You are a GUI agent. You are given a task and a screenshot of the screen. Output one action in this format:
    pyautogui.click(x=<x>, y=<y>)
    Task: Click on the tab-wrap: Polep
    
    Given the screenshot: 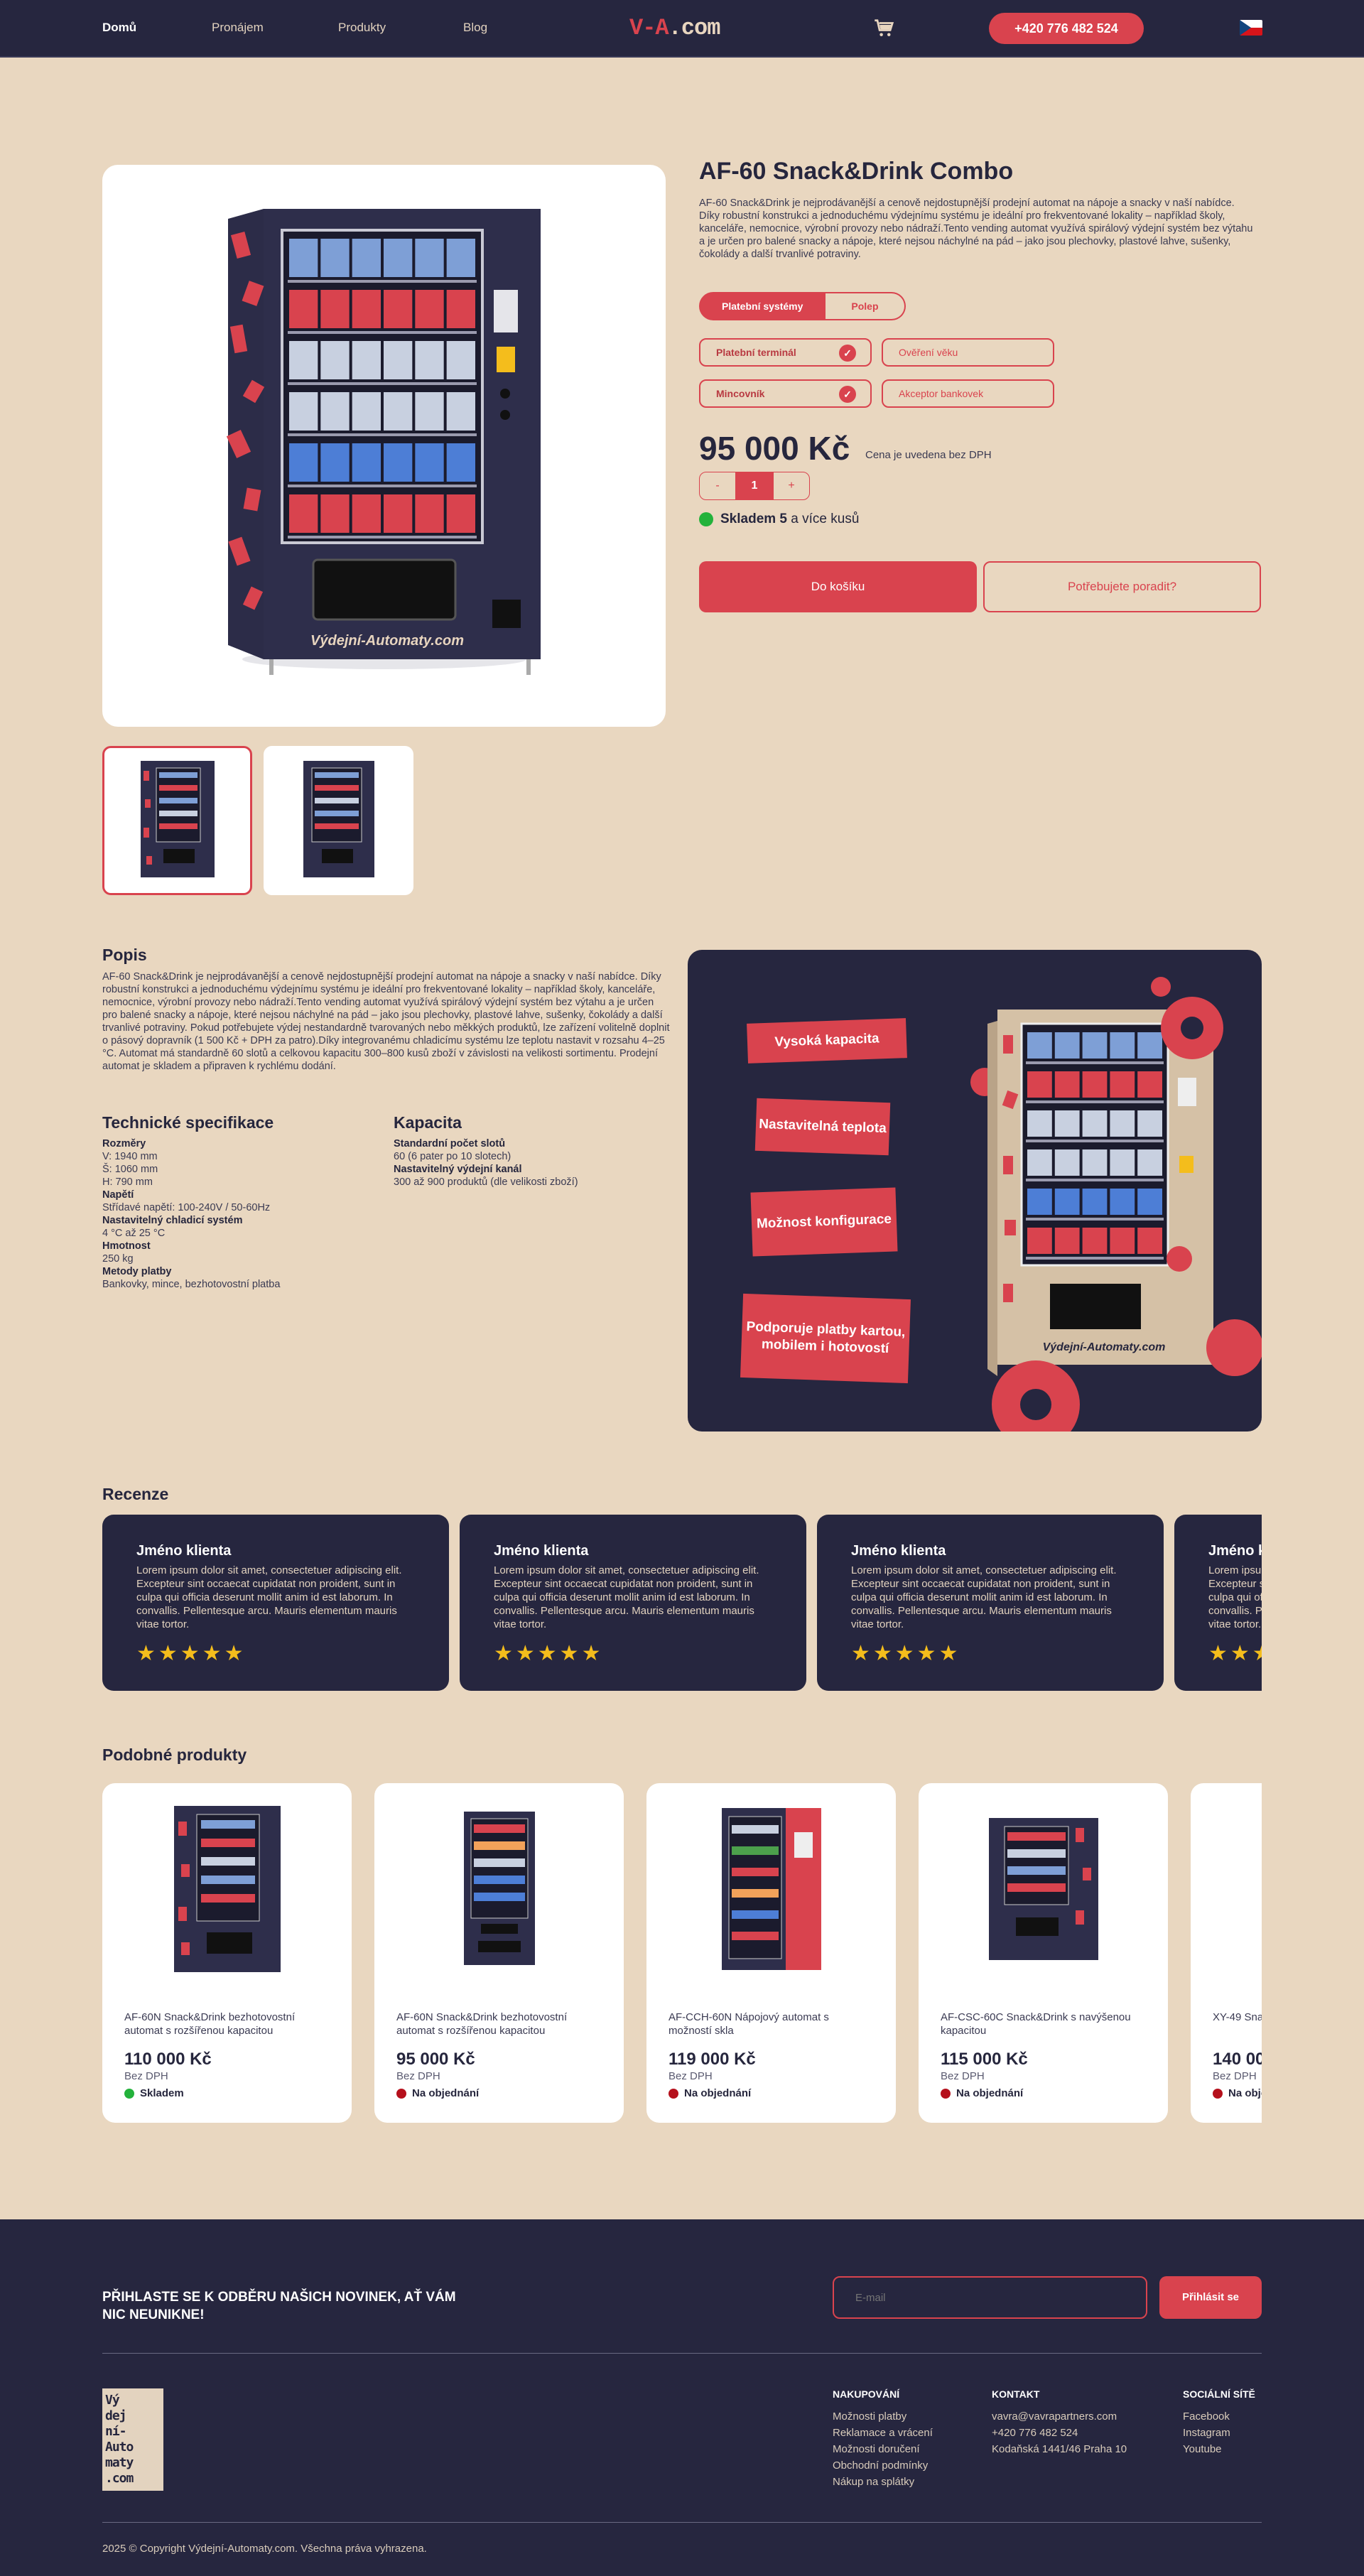 What is the action you would take?
    pyautogui.click(x=866, y=306)
    